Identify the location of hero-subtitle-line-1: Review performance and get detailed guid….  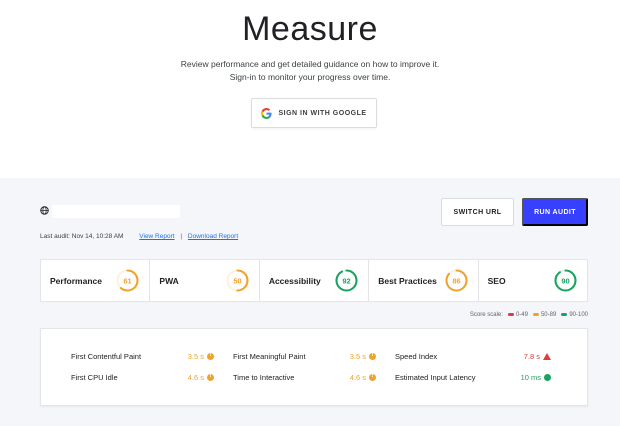
(310, 64).